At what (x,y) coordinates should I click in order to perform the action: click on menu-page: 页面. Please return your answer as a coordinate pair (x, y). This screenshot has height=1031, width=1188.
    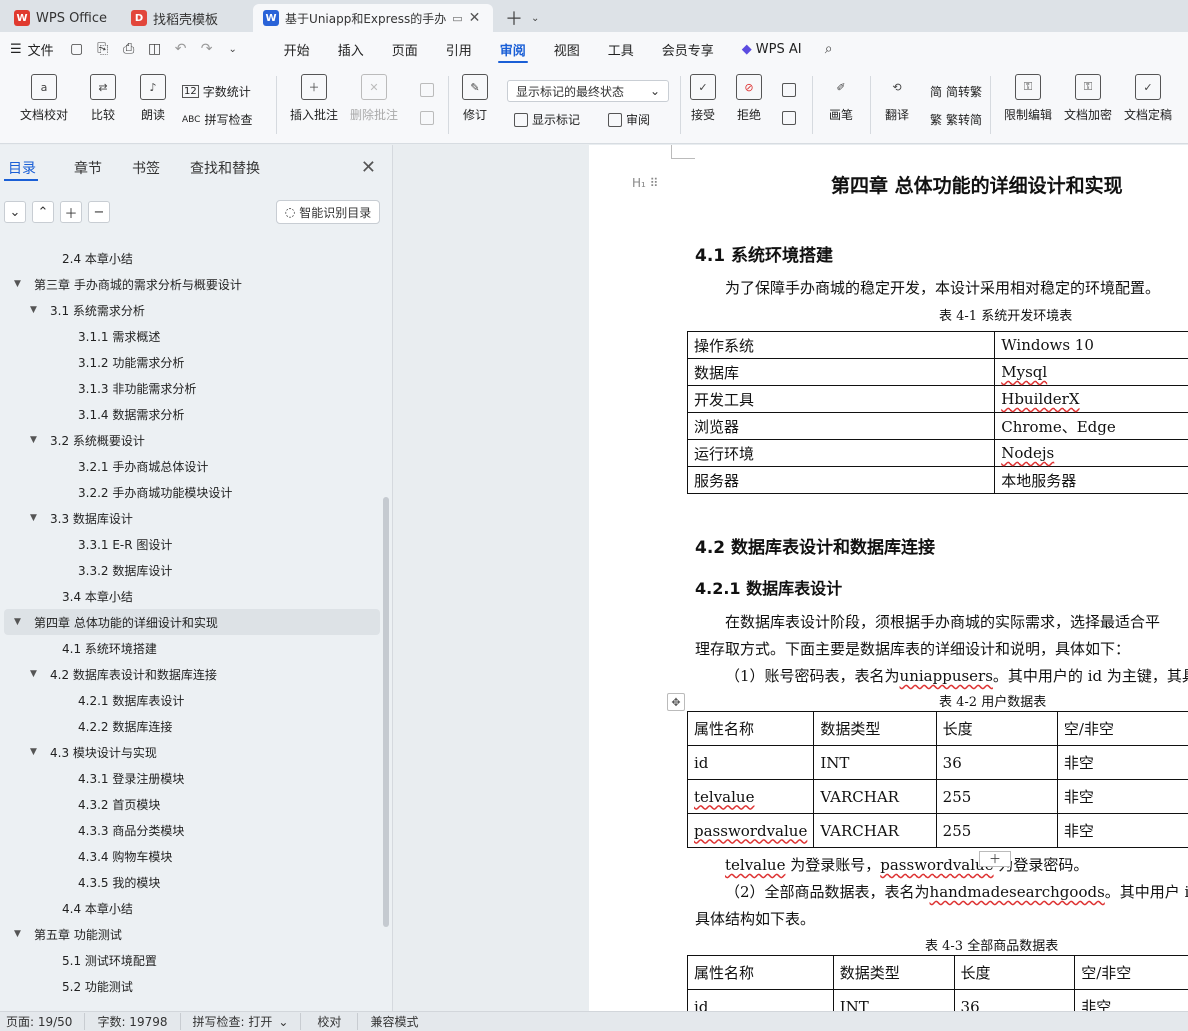
    Looking at the image, I should click on (405, 49).